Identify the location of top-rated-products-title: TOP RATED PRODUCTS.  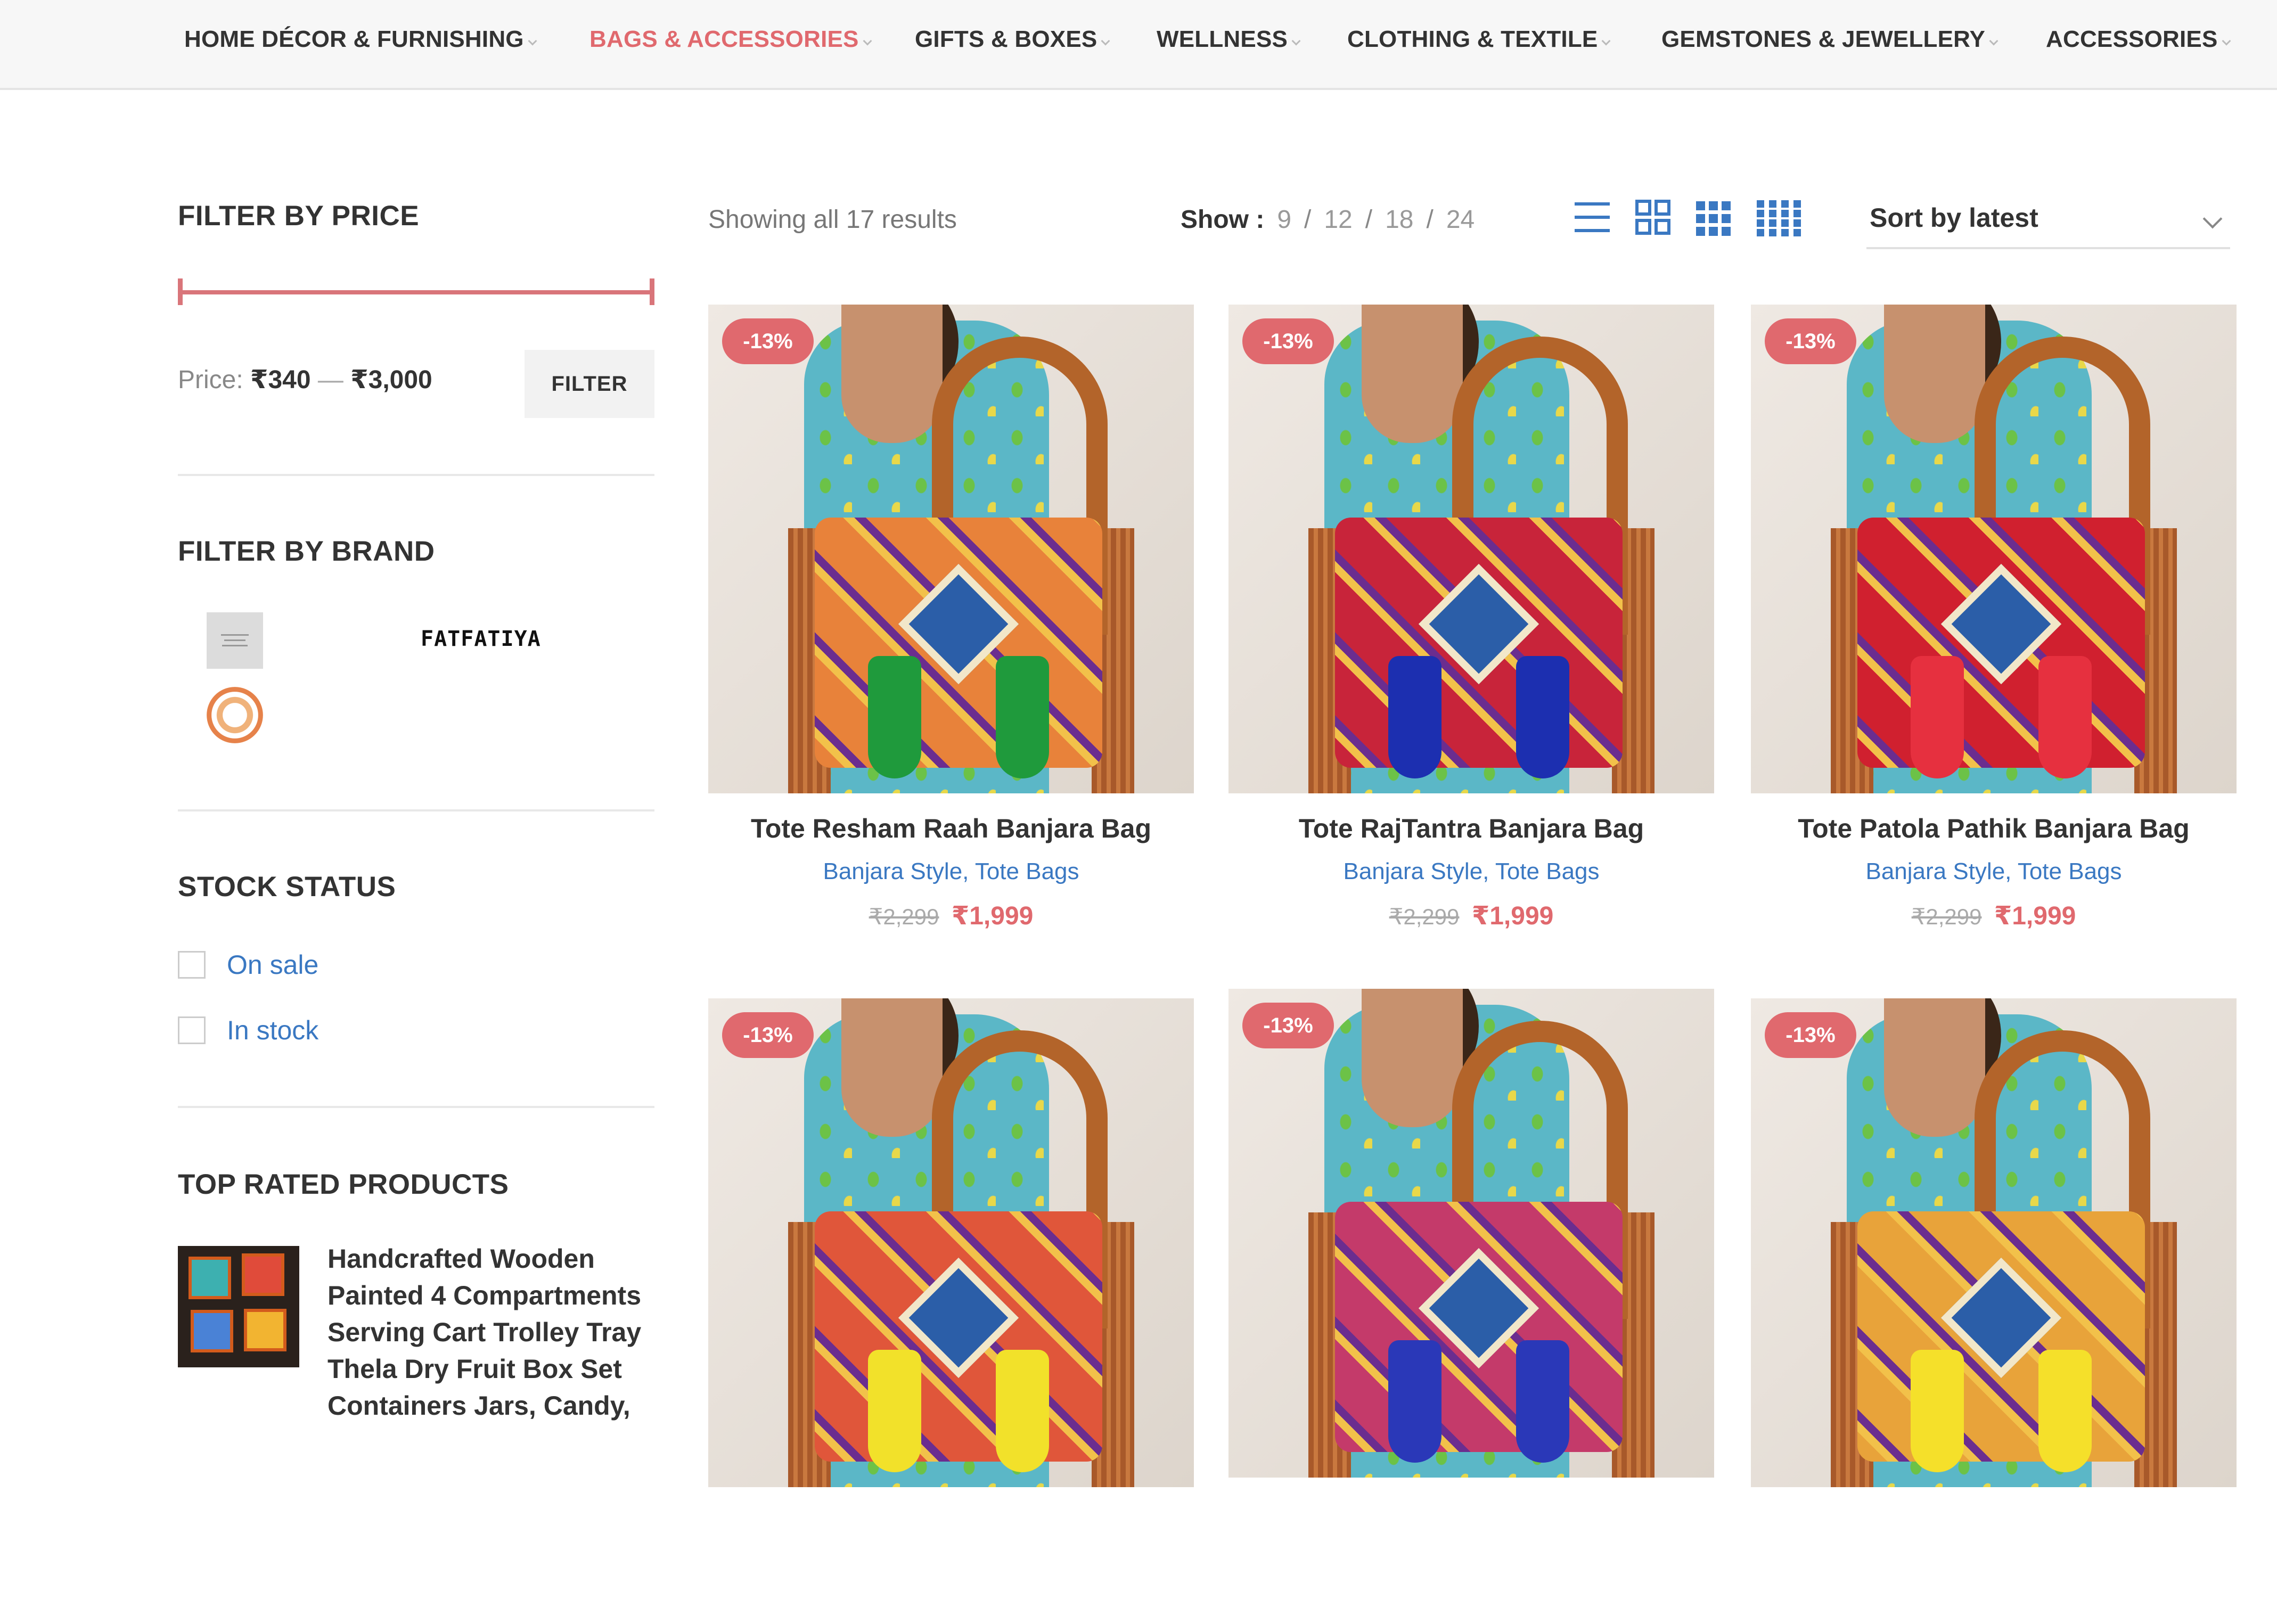
(343, 1184).